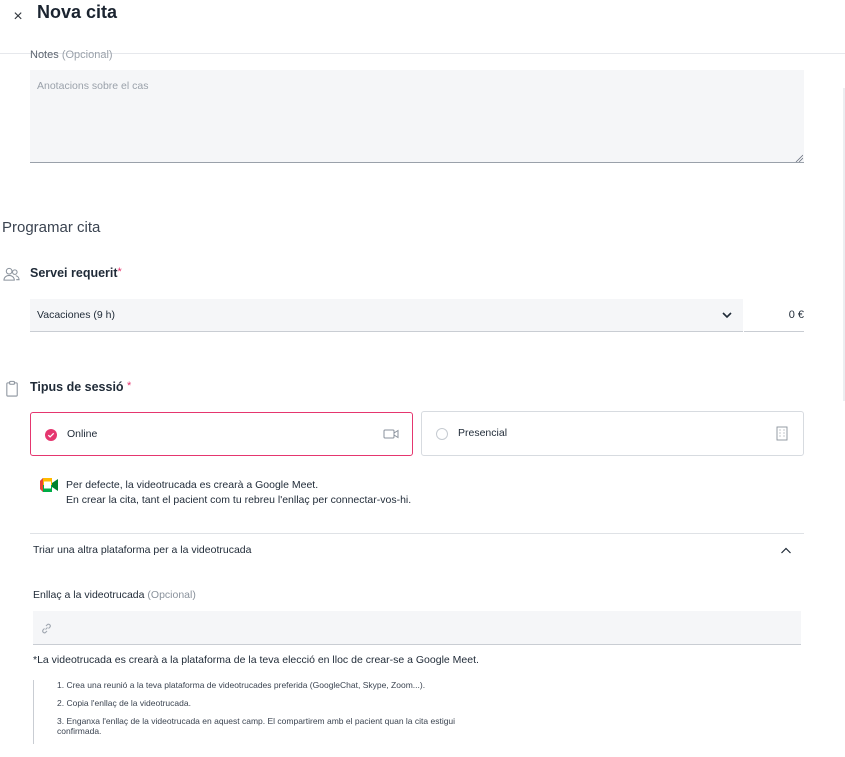  I want to click on notes-label-text: Notes, so click(44, 55).